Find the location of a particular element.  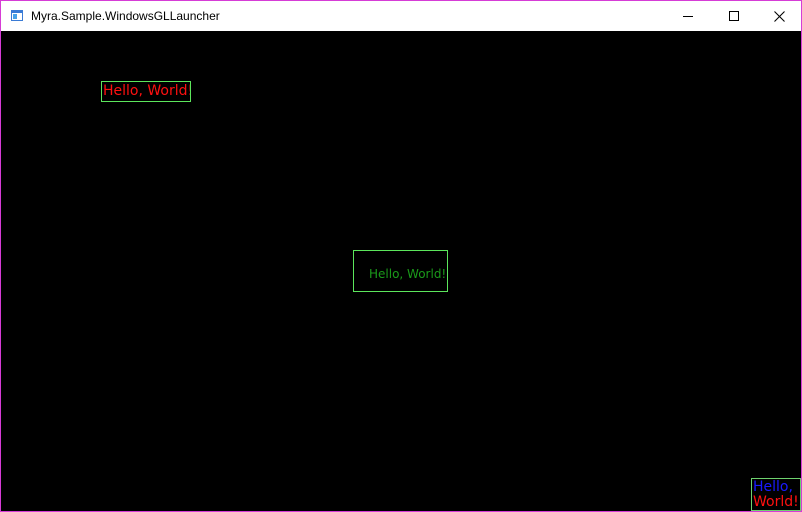

hello-label-center: Hello, World! is located at coordinates (400, 271).